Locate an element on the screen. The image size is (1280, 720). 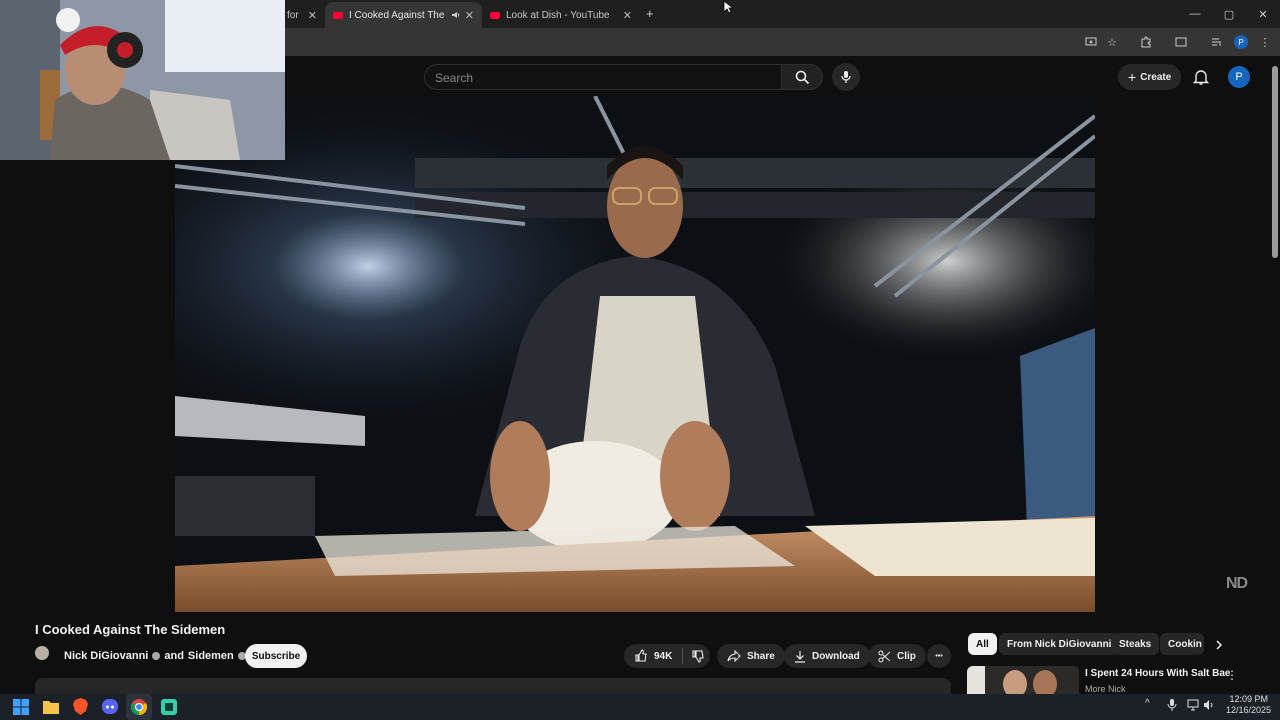
create-button: + Create is located at coordinates (1150, 77).